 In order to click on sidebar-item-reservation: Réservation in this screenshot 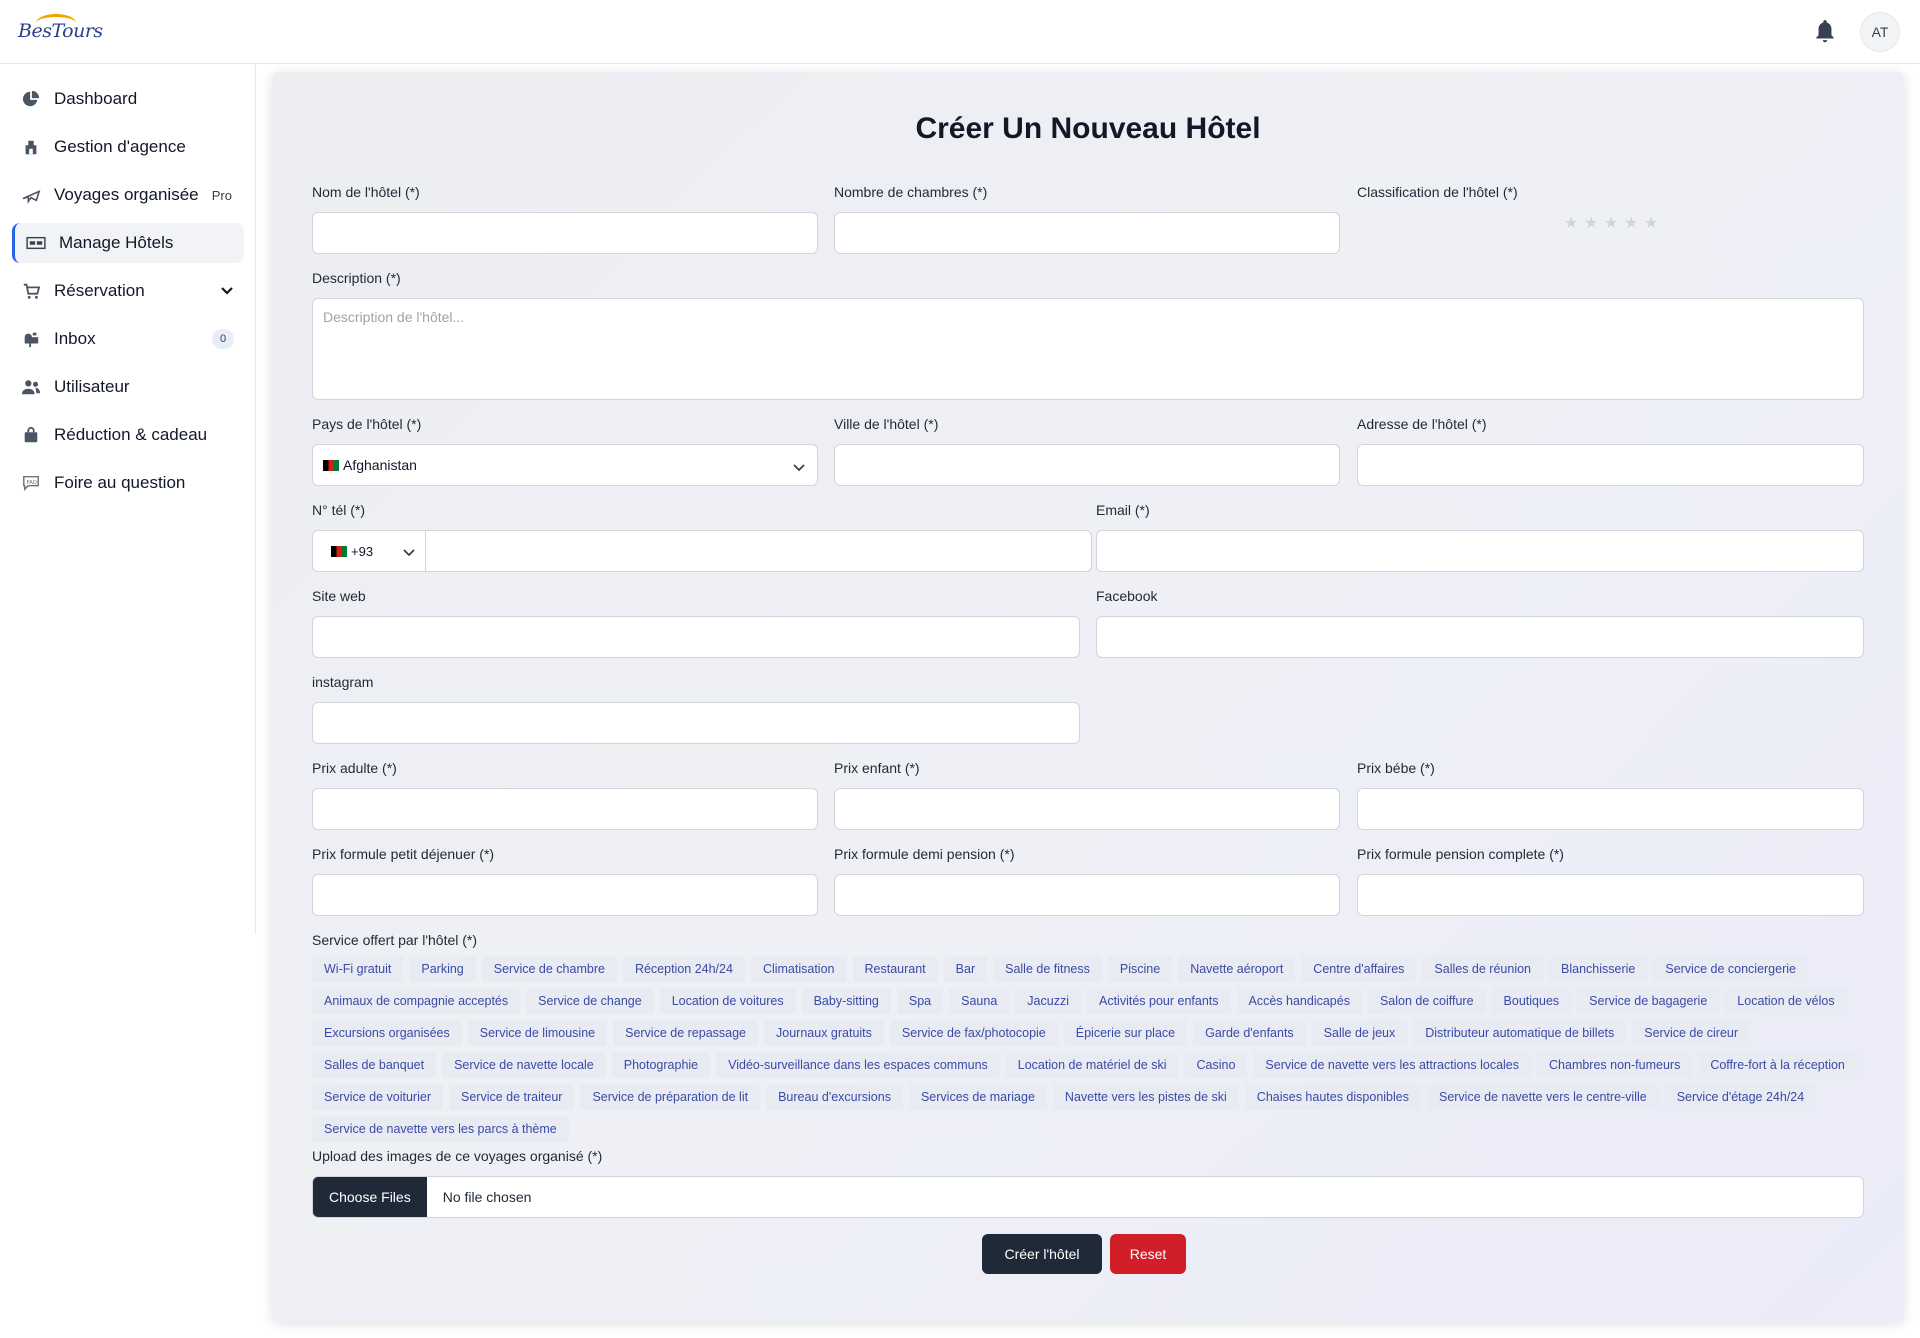, I will do `click(128, 291)`.